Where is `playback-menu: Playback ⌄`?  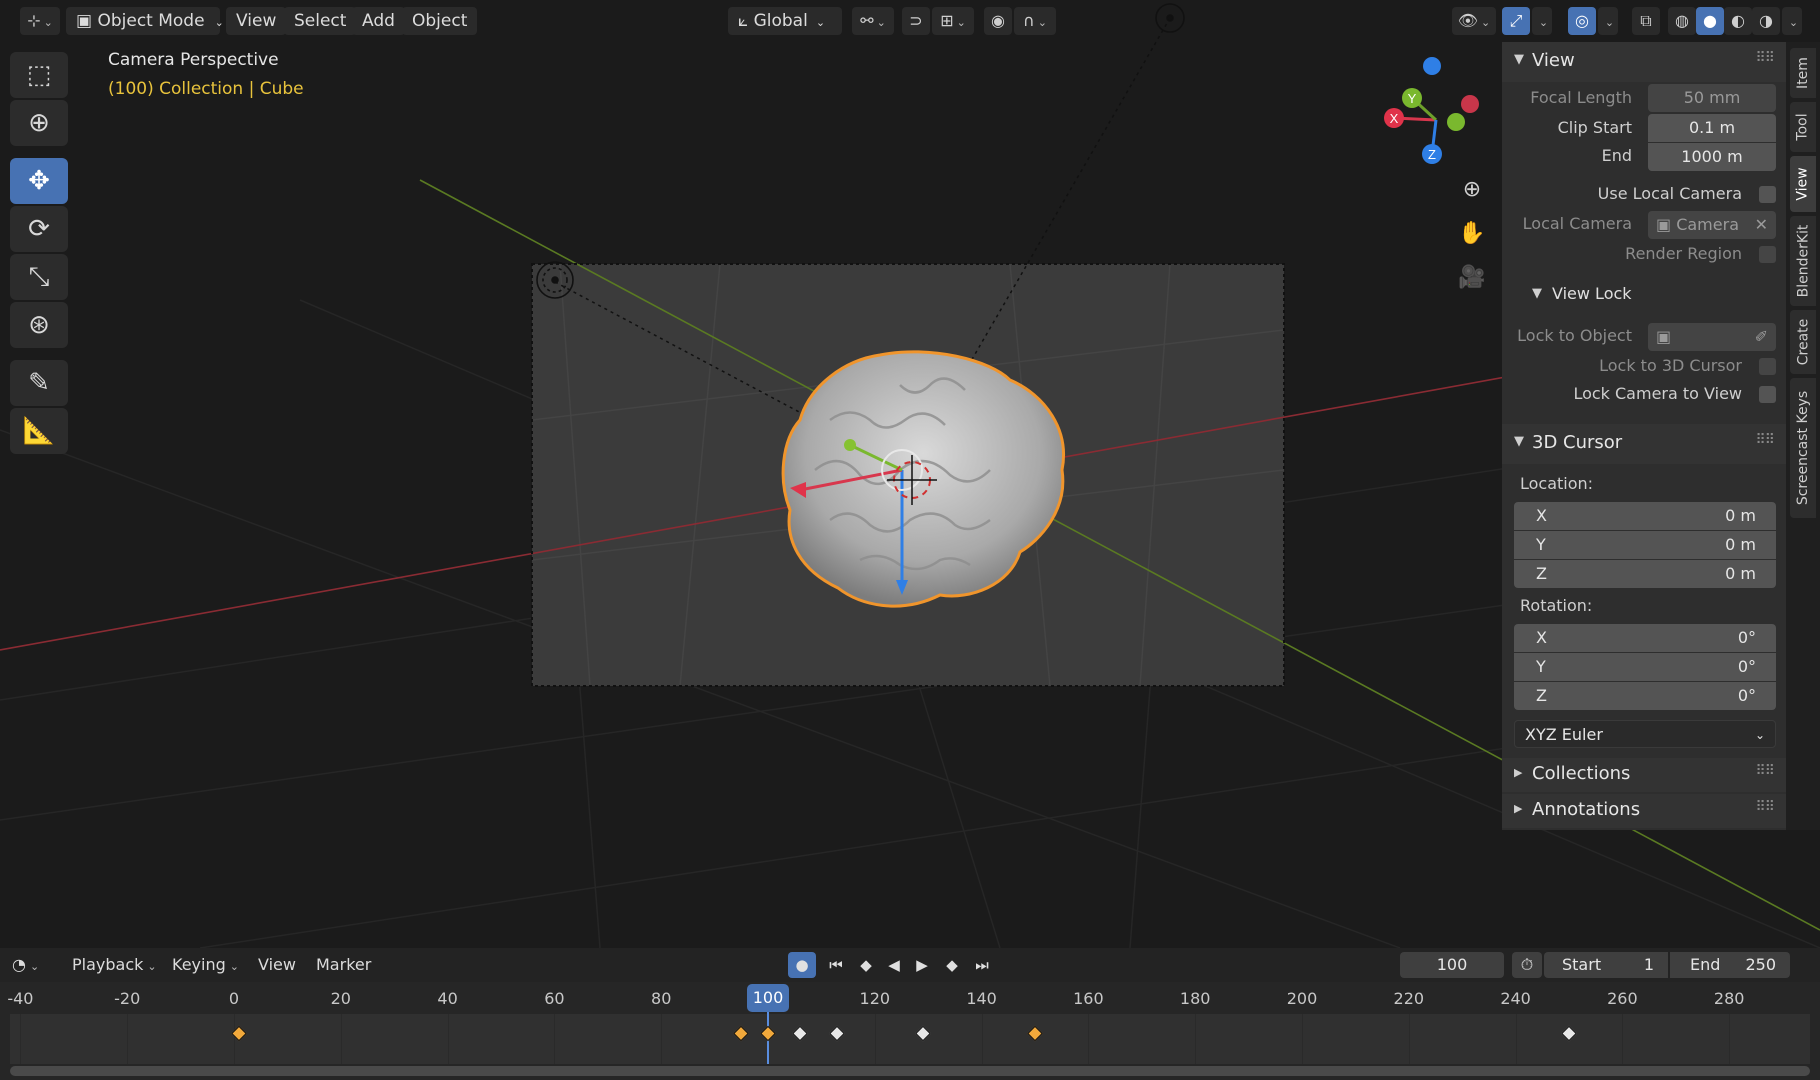 playback-menu: Playback ⌄ is located at coordinates (114, 965).